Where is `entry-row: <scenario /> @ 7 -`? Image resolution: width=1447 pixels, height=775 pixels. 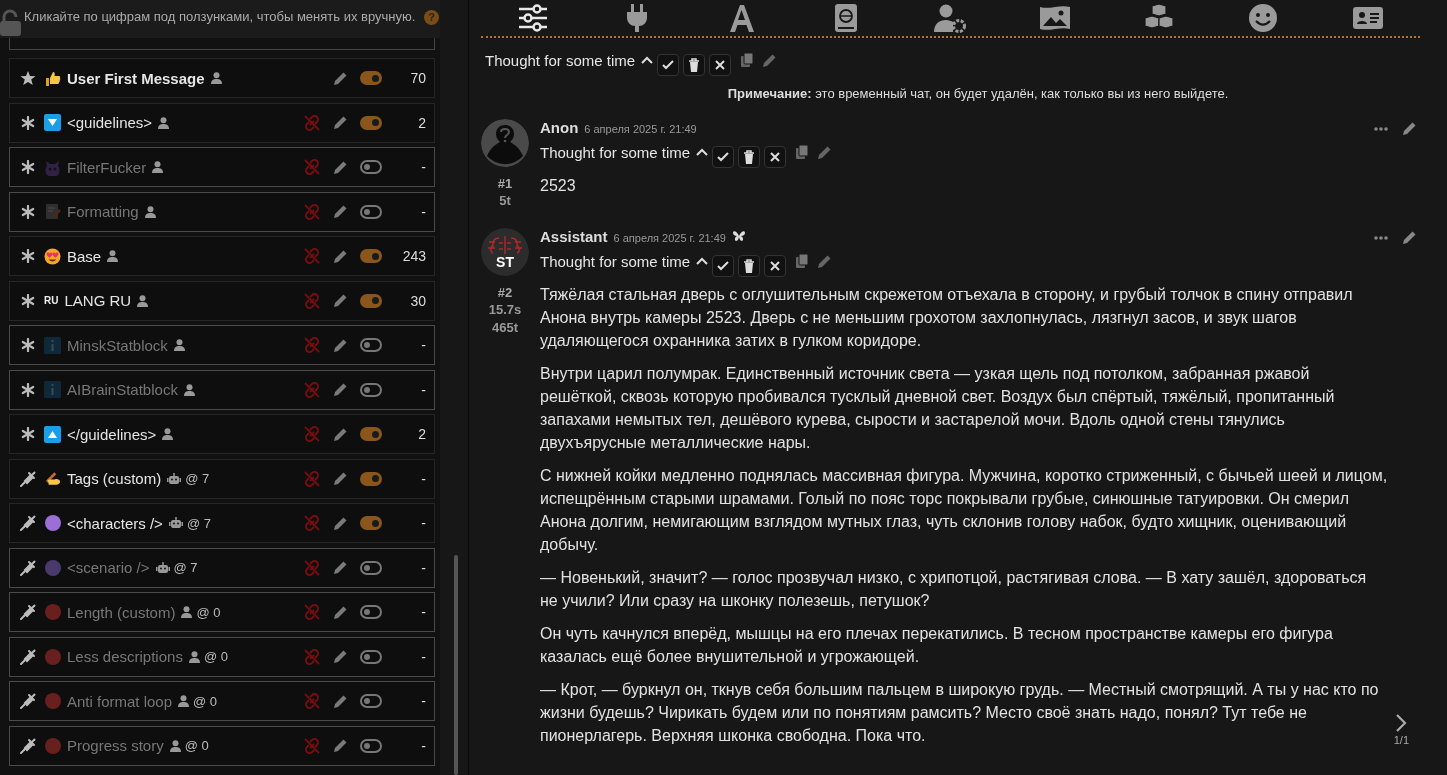 entry-row: <scenario /> @ 7 - is located at coordinates (222, 567).